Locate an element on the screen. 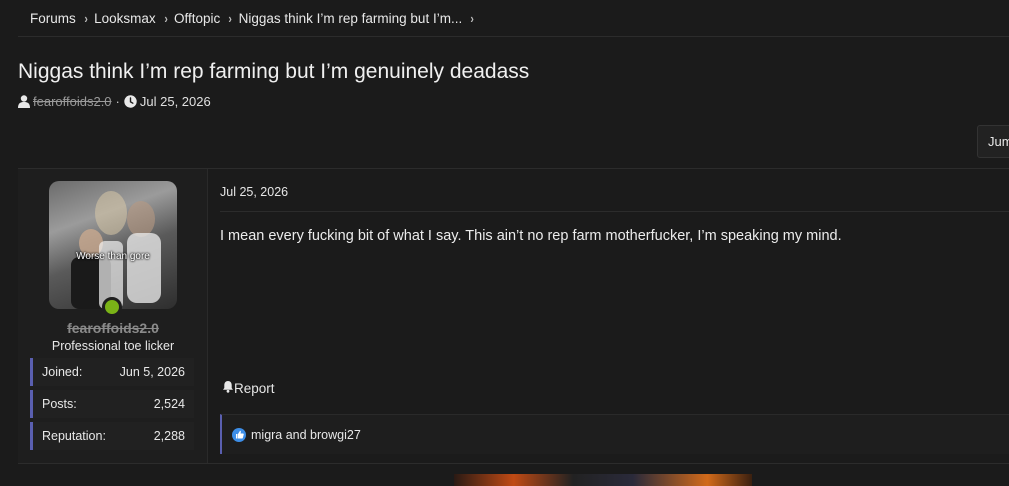 The image size is (1009, 486). stat-value: 2,288 is located at coordinates (169, 436).